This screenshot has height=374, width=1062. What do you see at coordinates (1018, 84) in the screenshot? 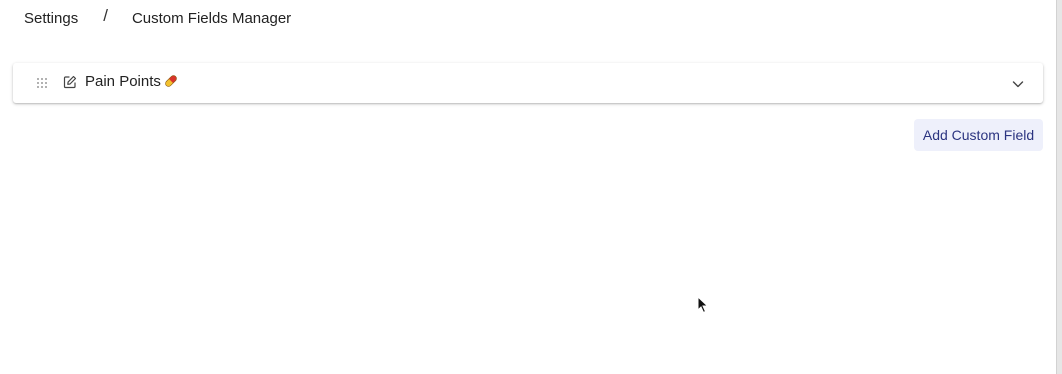
I see `chevron-down-icon` at bounding box center [1018, 84].